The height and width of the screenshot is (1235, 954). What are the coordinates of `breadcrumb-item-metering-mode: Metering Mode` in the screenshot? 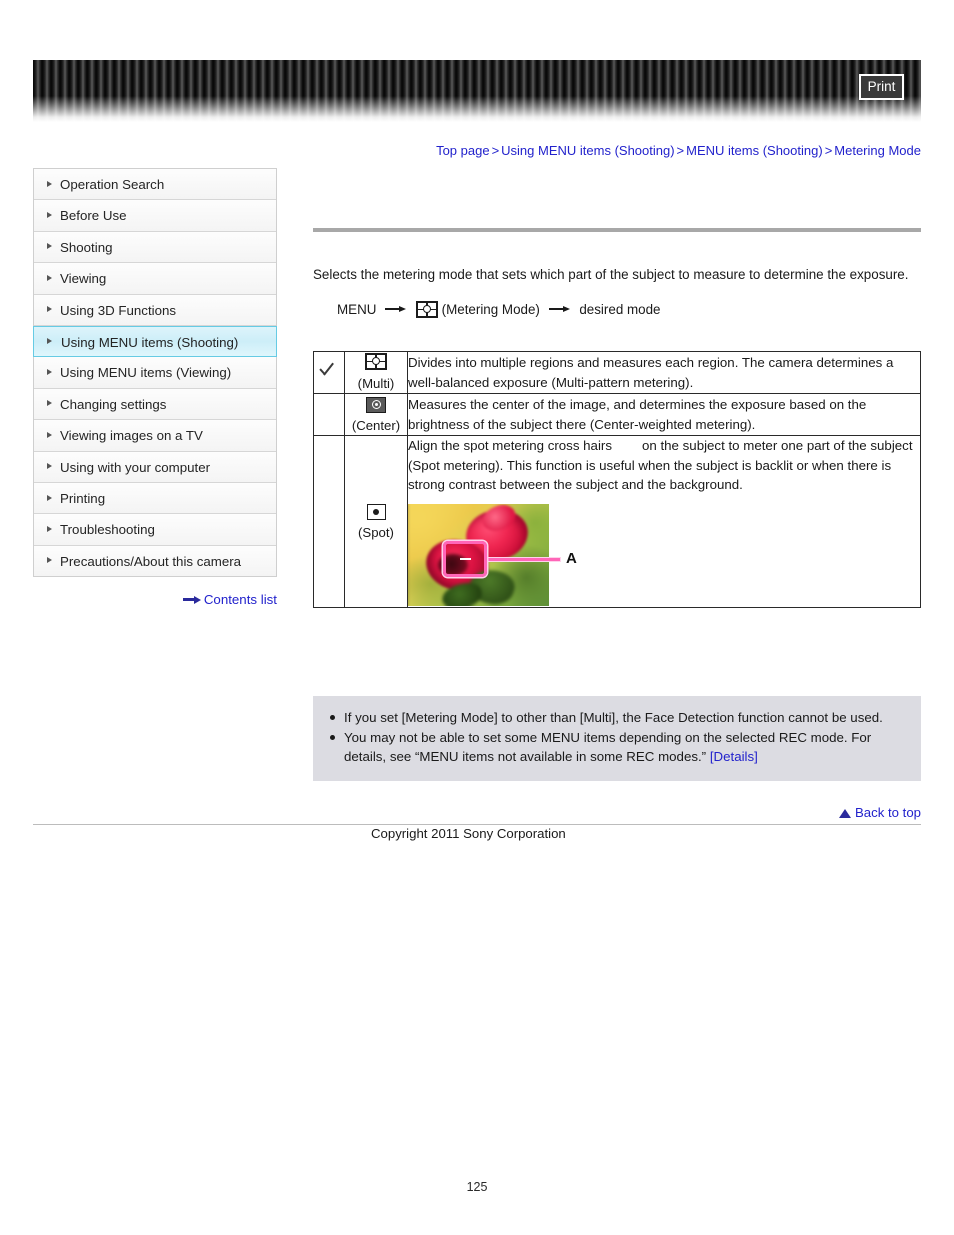 It's located at (877, 150).